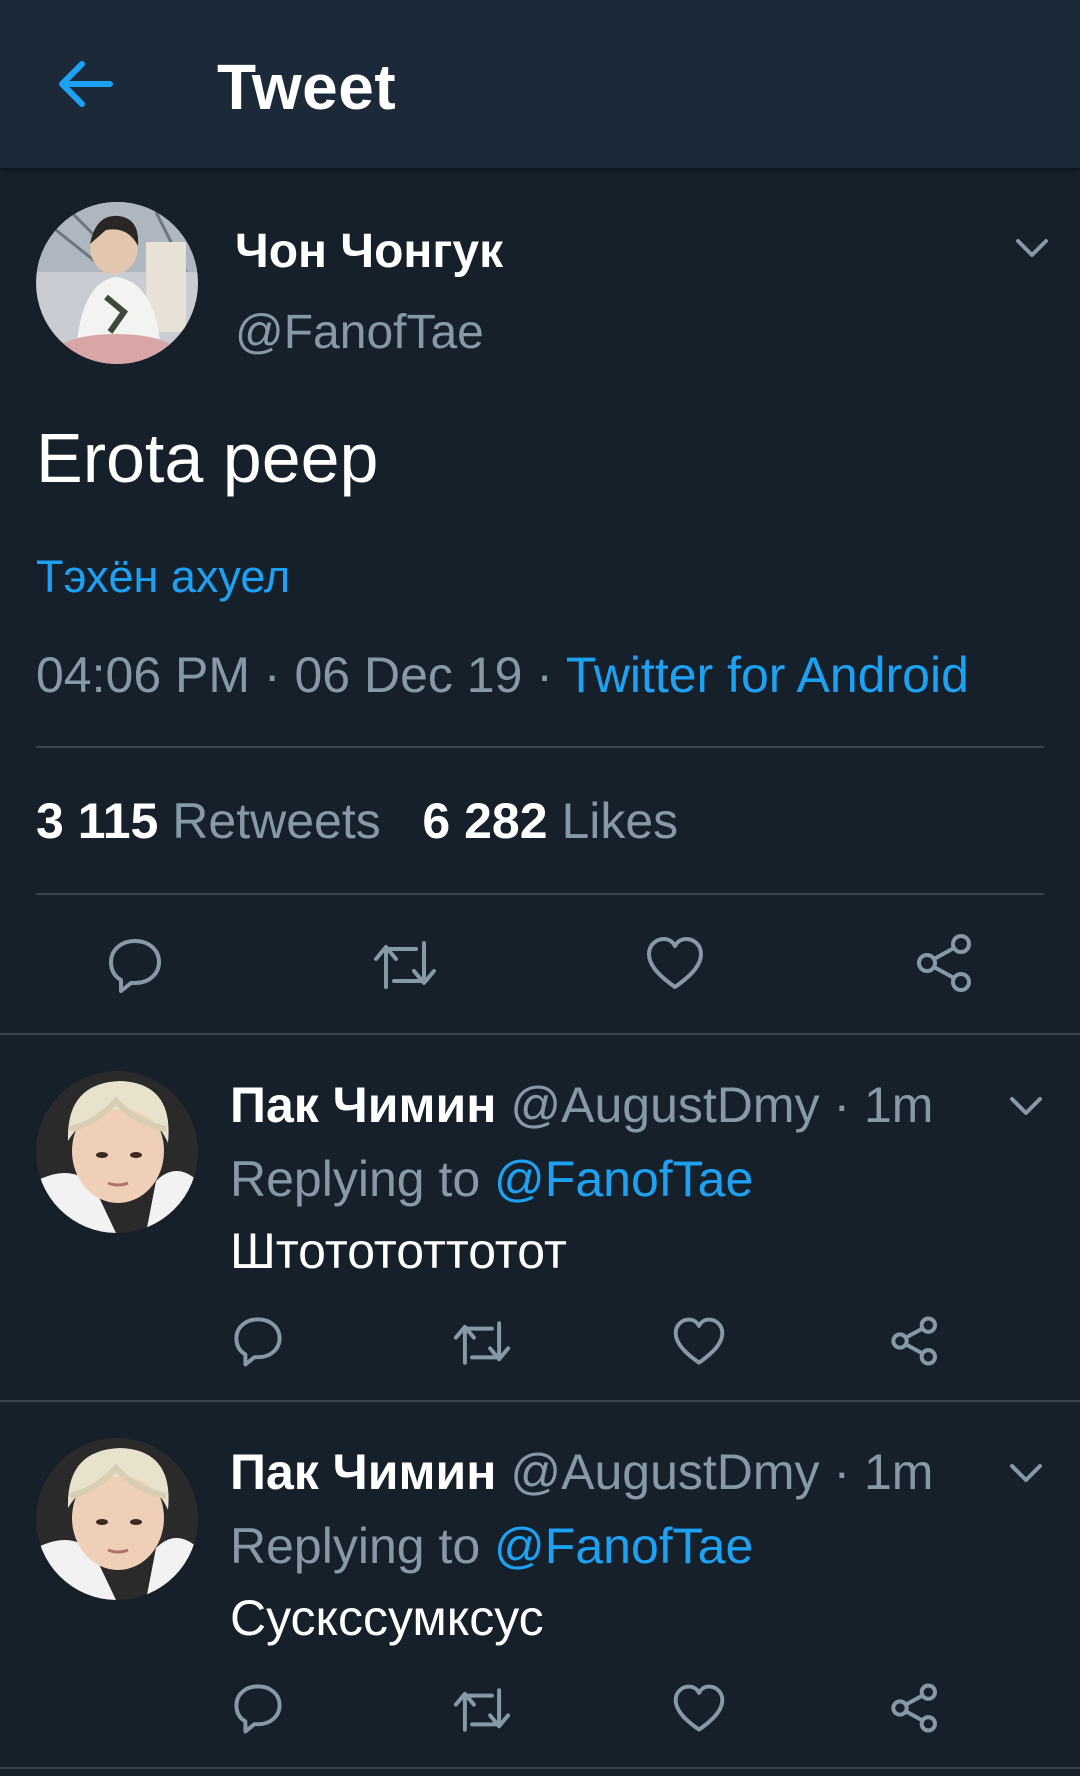 The height and width of the screenshot is (1776, 1080). What do you see at coordinates (84, 84) in the screenshot?
I see `arrow-left-icon` at bounding box center [84, 84].